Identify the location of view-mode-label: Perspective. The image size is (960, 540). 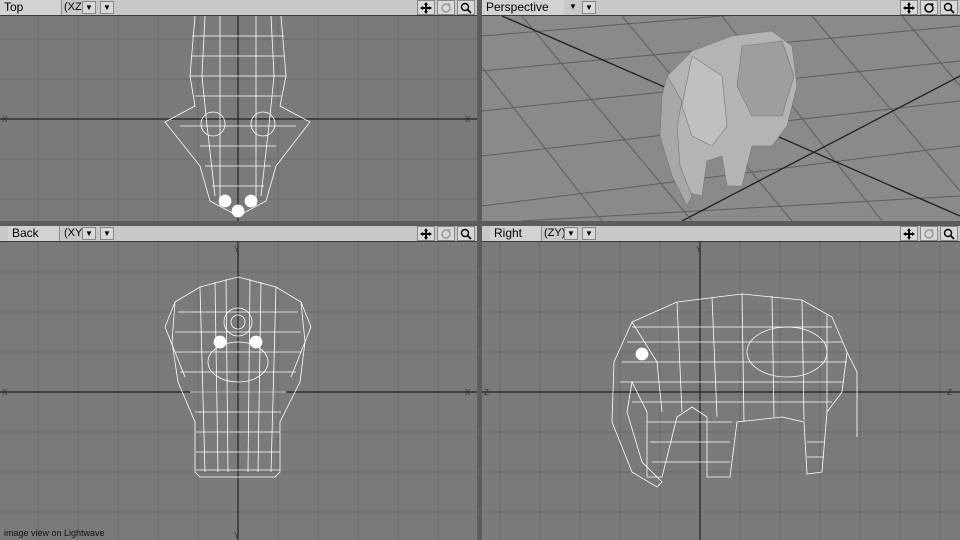
(523, 7).